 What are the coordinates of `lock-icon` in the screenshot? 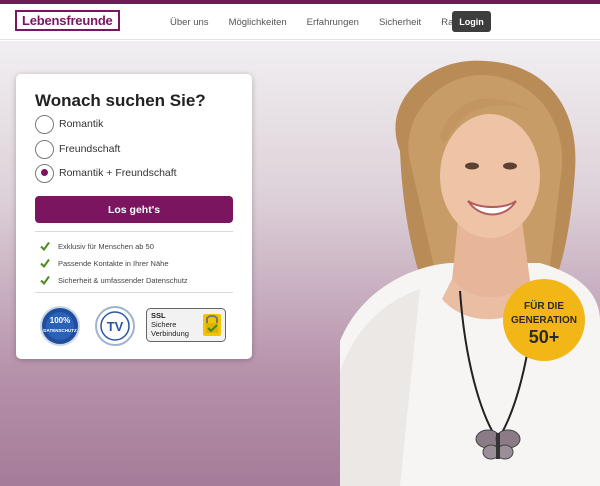 It's located at (212, 325).